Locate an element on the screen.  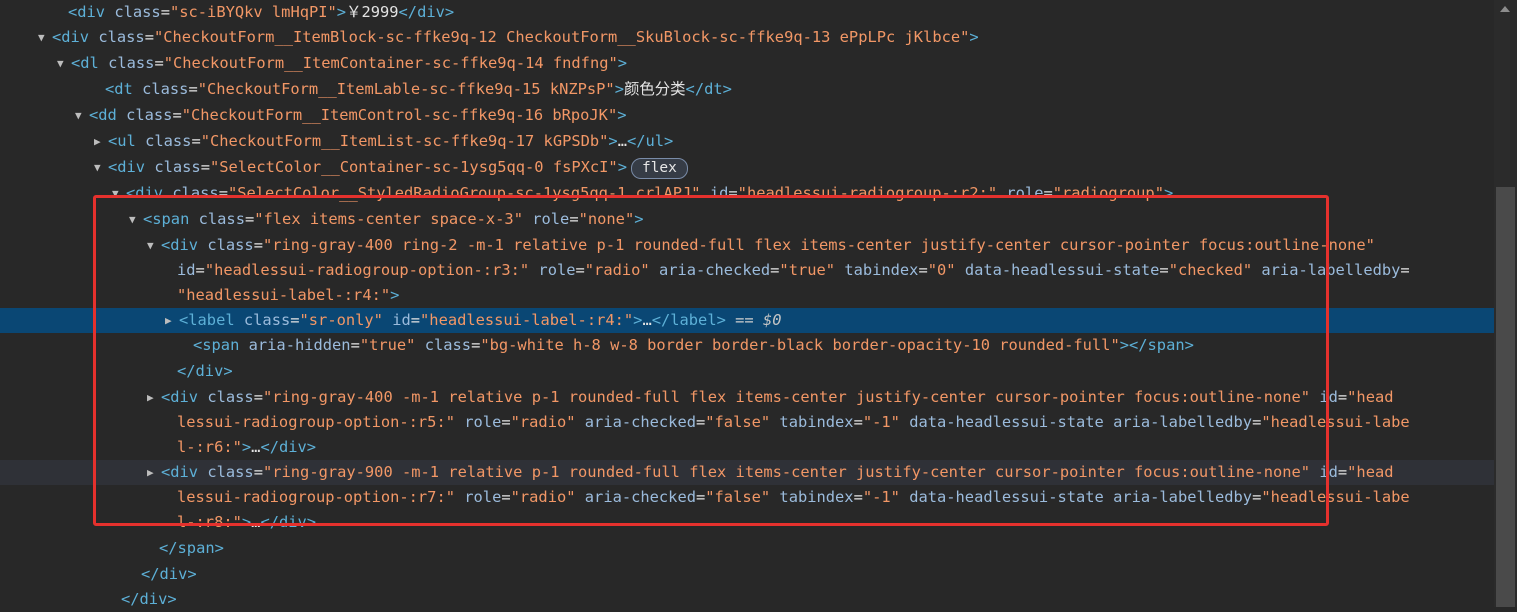
vertical-scrollbar is located at coordinates (1505, 303).